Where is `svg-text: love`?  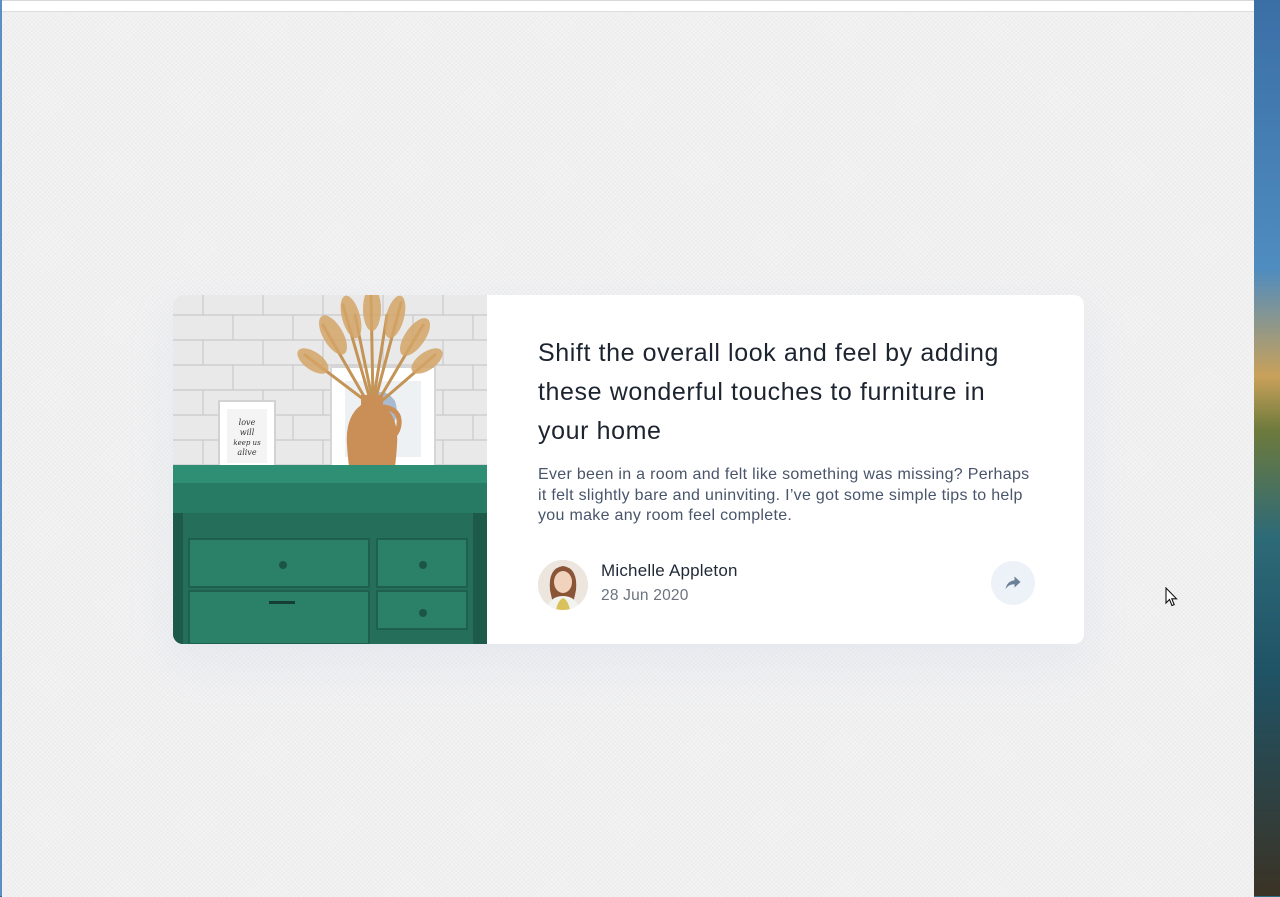 svg-text: love is located at coordinates (247, 422).